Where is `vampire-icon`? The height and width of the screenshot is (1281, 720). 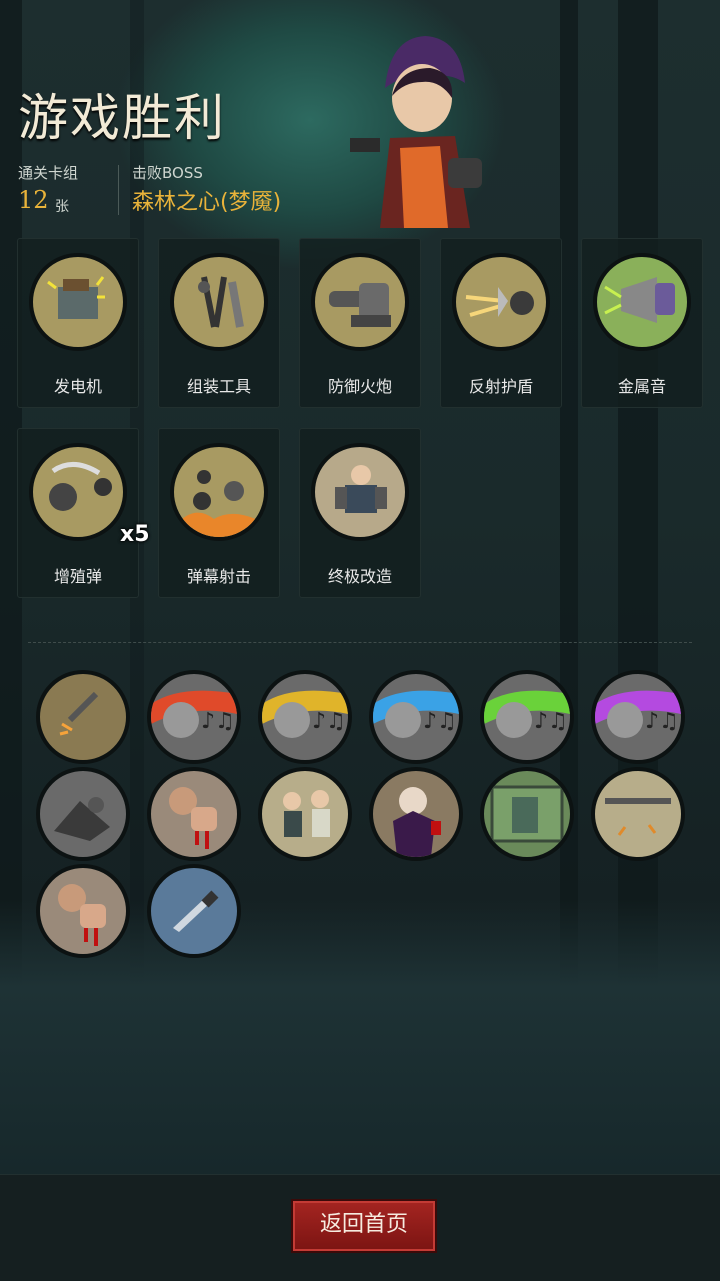
vampire-icon is located at coordinates (417, 822).